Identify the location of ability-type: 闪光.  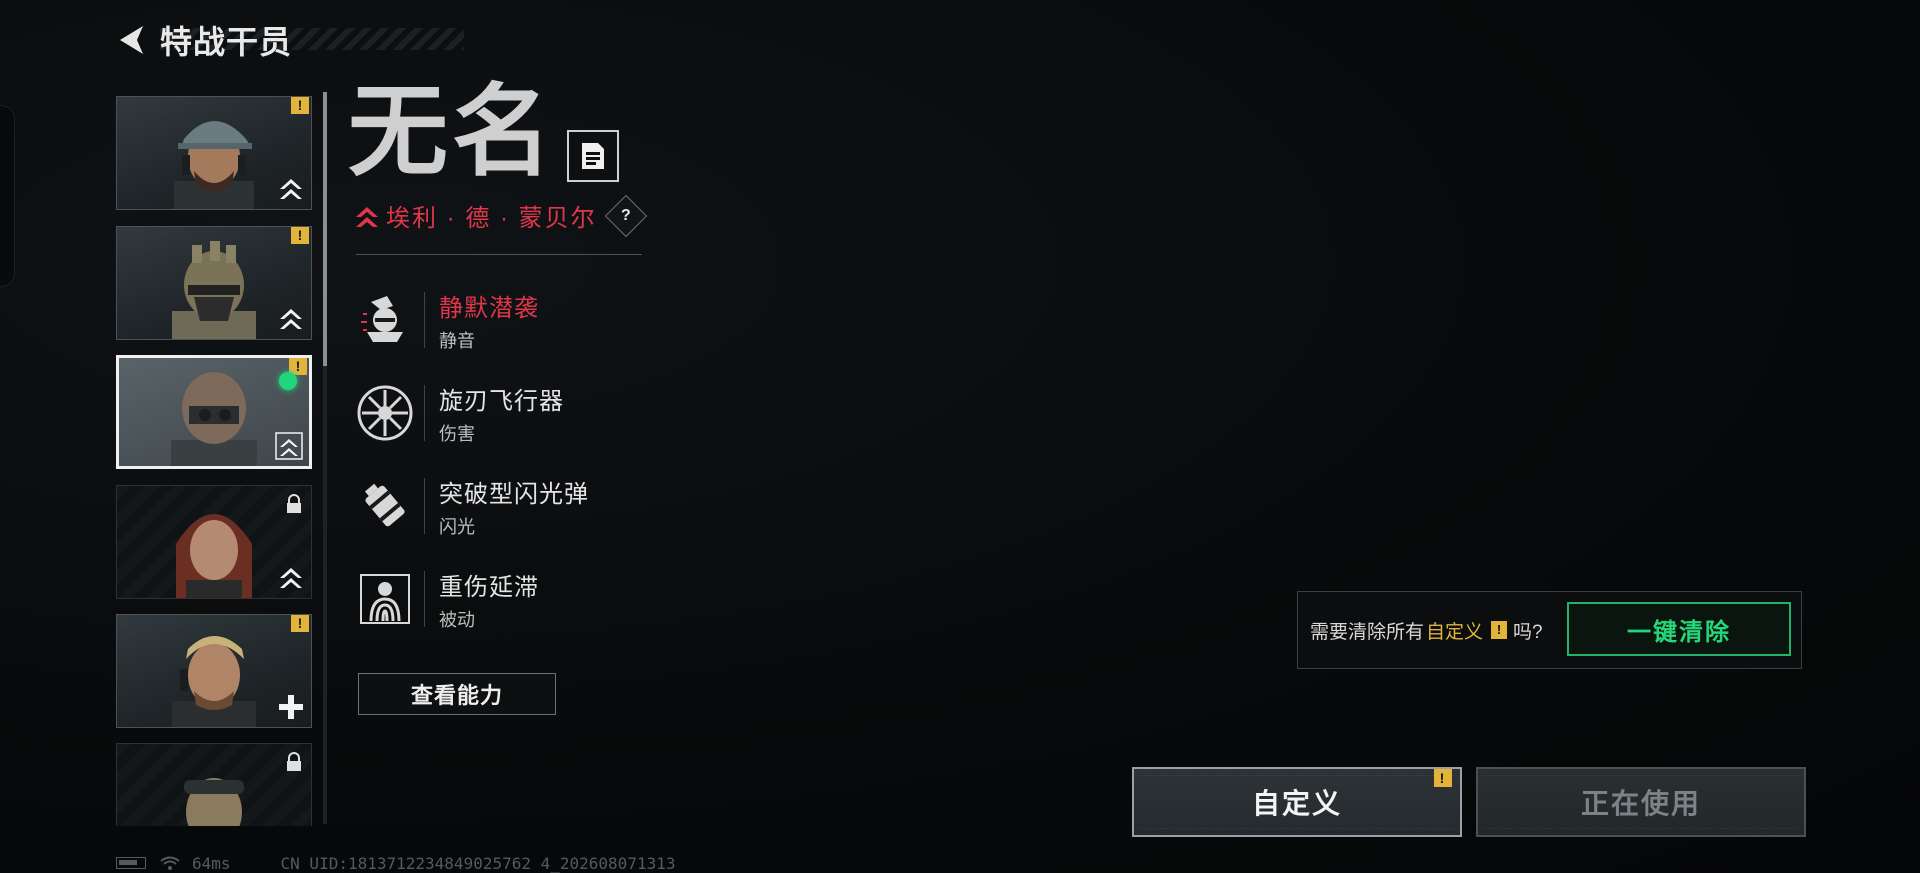
(457, 526).